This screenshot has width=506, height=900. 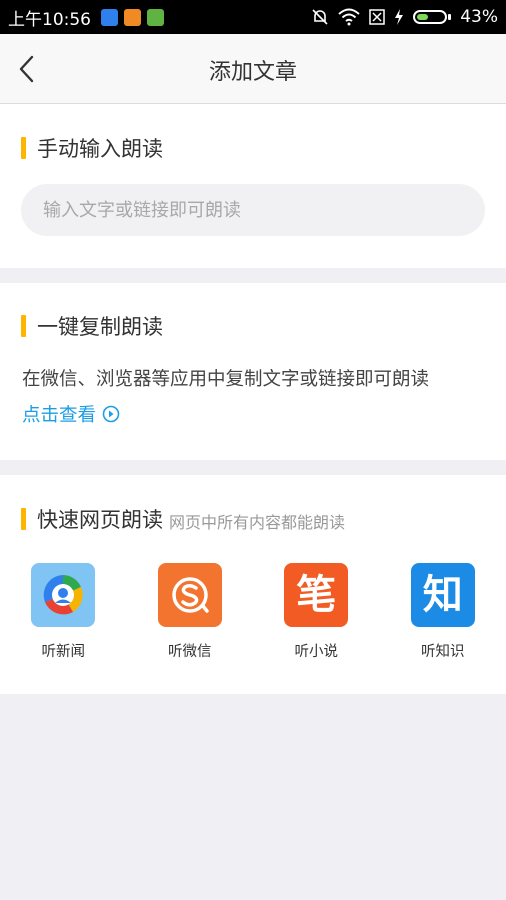 What do you see at coordinates (190, 652) in the screenshot?
I see `listen-wechat-label: 听微信` at bounding box center [190, 652].